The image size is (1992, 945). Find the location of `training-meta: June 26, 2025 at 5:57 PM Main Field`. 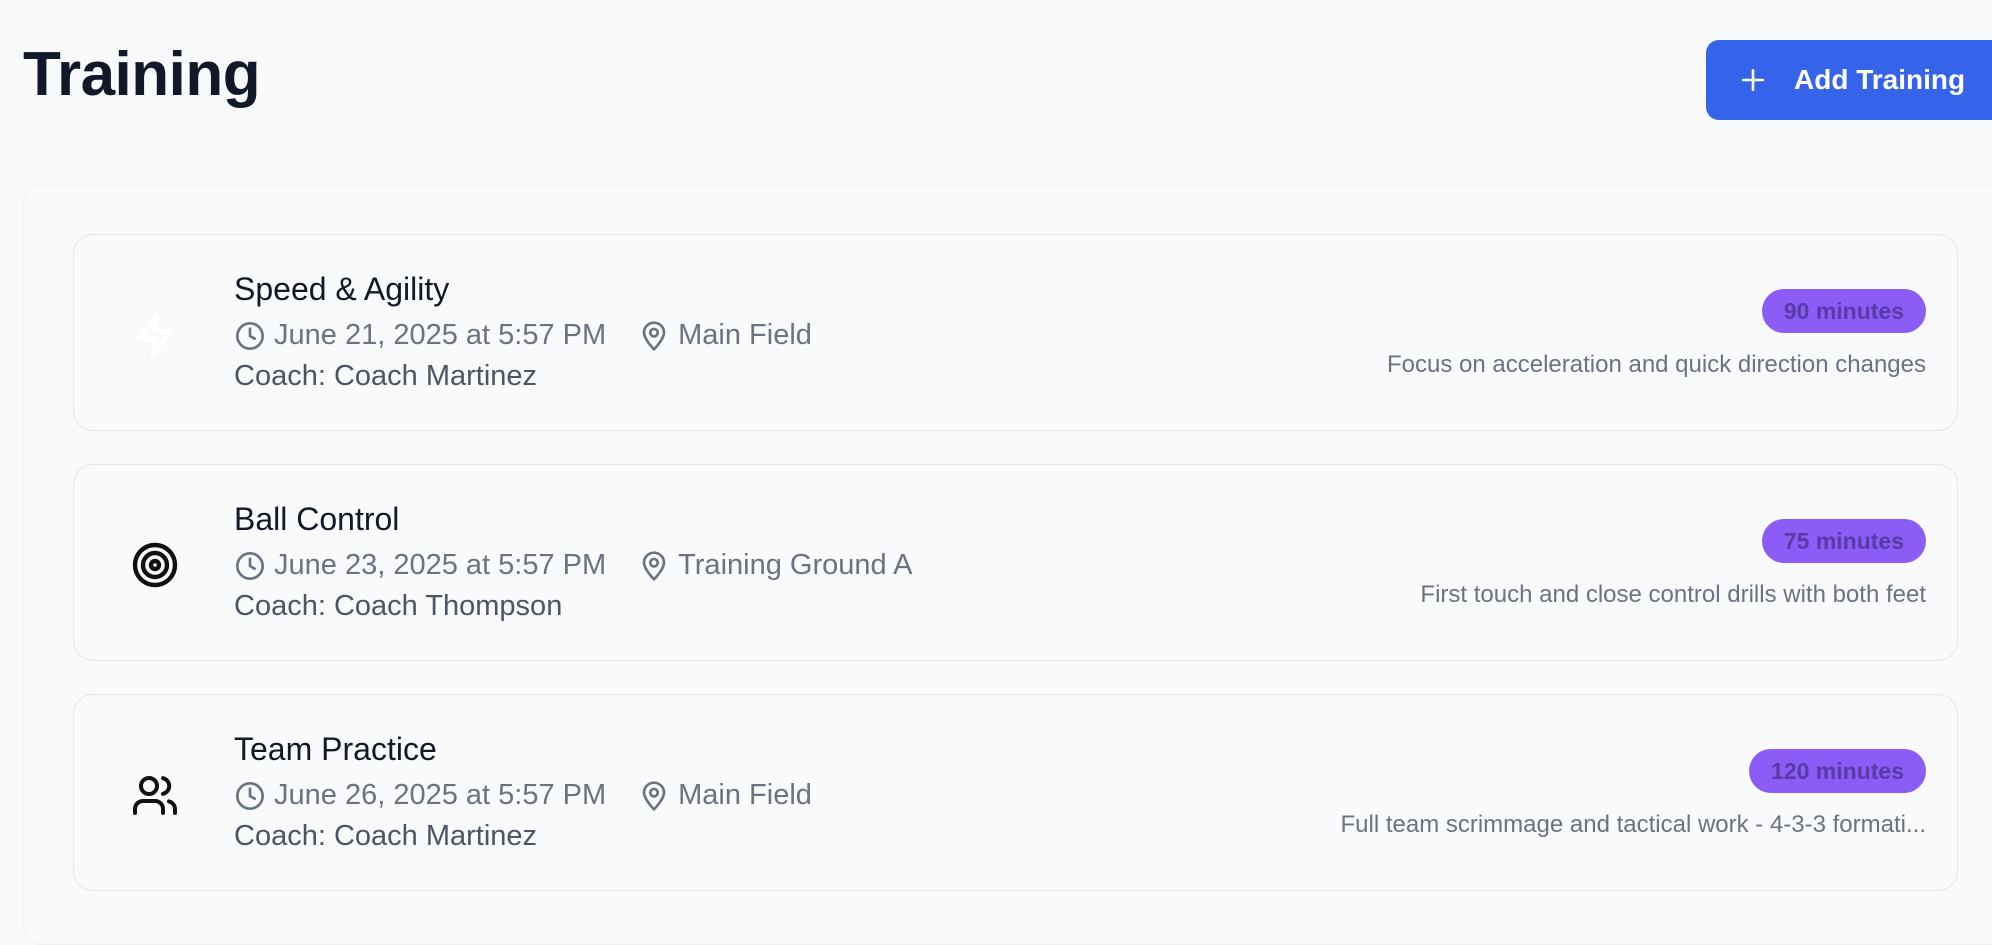

training-meta: June 26, 2025 at 5:57 PM Main Field is located at coordinates (523, 795).